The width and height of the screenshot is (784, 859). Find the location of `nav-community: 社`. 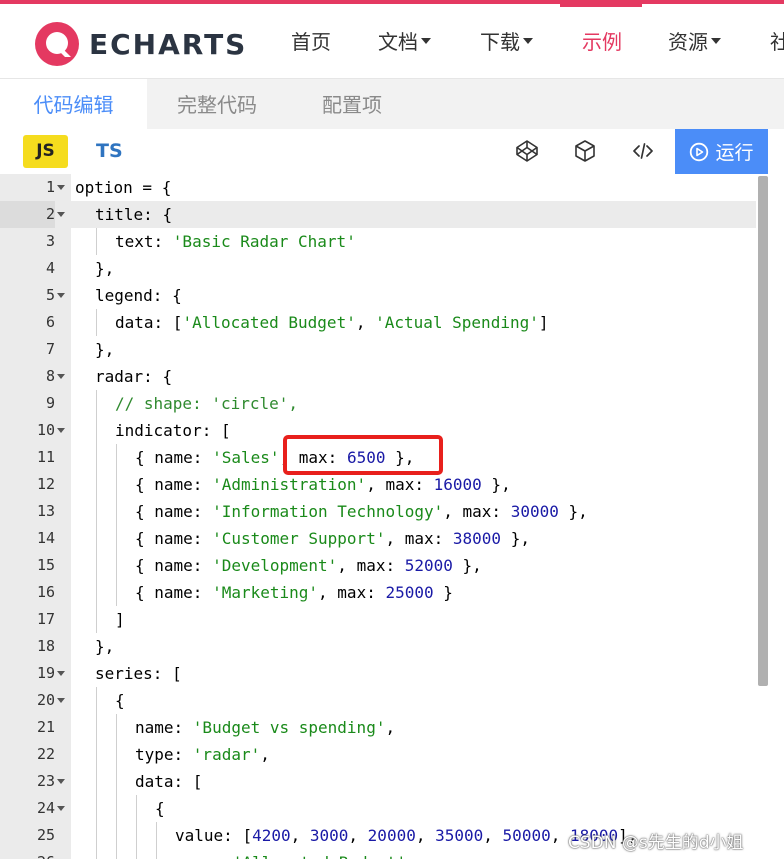

nav-community: 社 is located at coordinates (777, 40).